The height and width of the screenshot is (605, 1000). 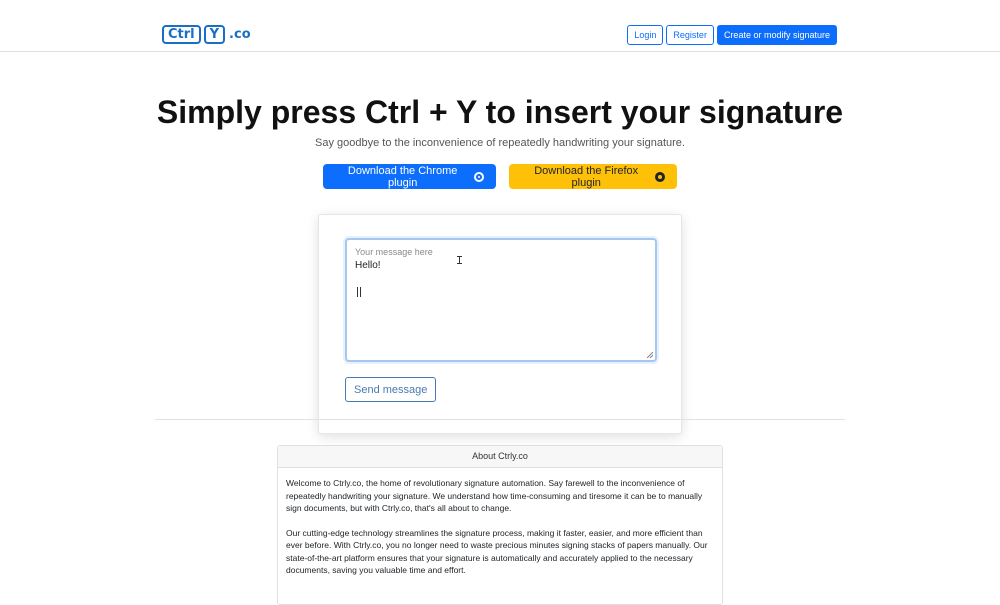 What do you see at coordinates (391, 389) in the screenshot?
I see `send-message-button: Send message` at bounding box center [391, 389].